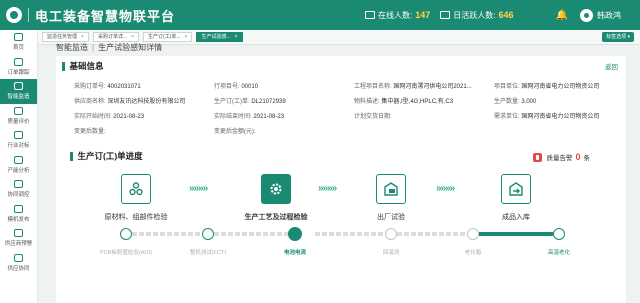 This screenshot has width=640, height=303. I want to click on field-line: 行项目号: 00010, so click(236, 87).